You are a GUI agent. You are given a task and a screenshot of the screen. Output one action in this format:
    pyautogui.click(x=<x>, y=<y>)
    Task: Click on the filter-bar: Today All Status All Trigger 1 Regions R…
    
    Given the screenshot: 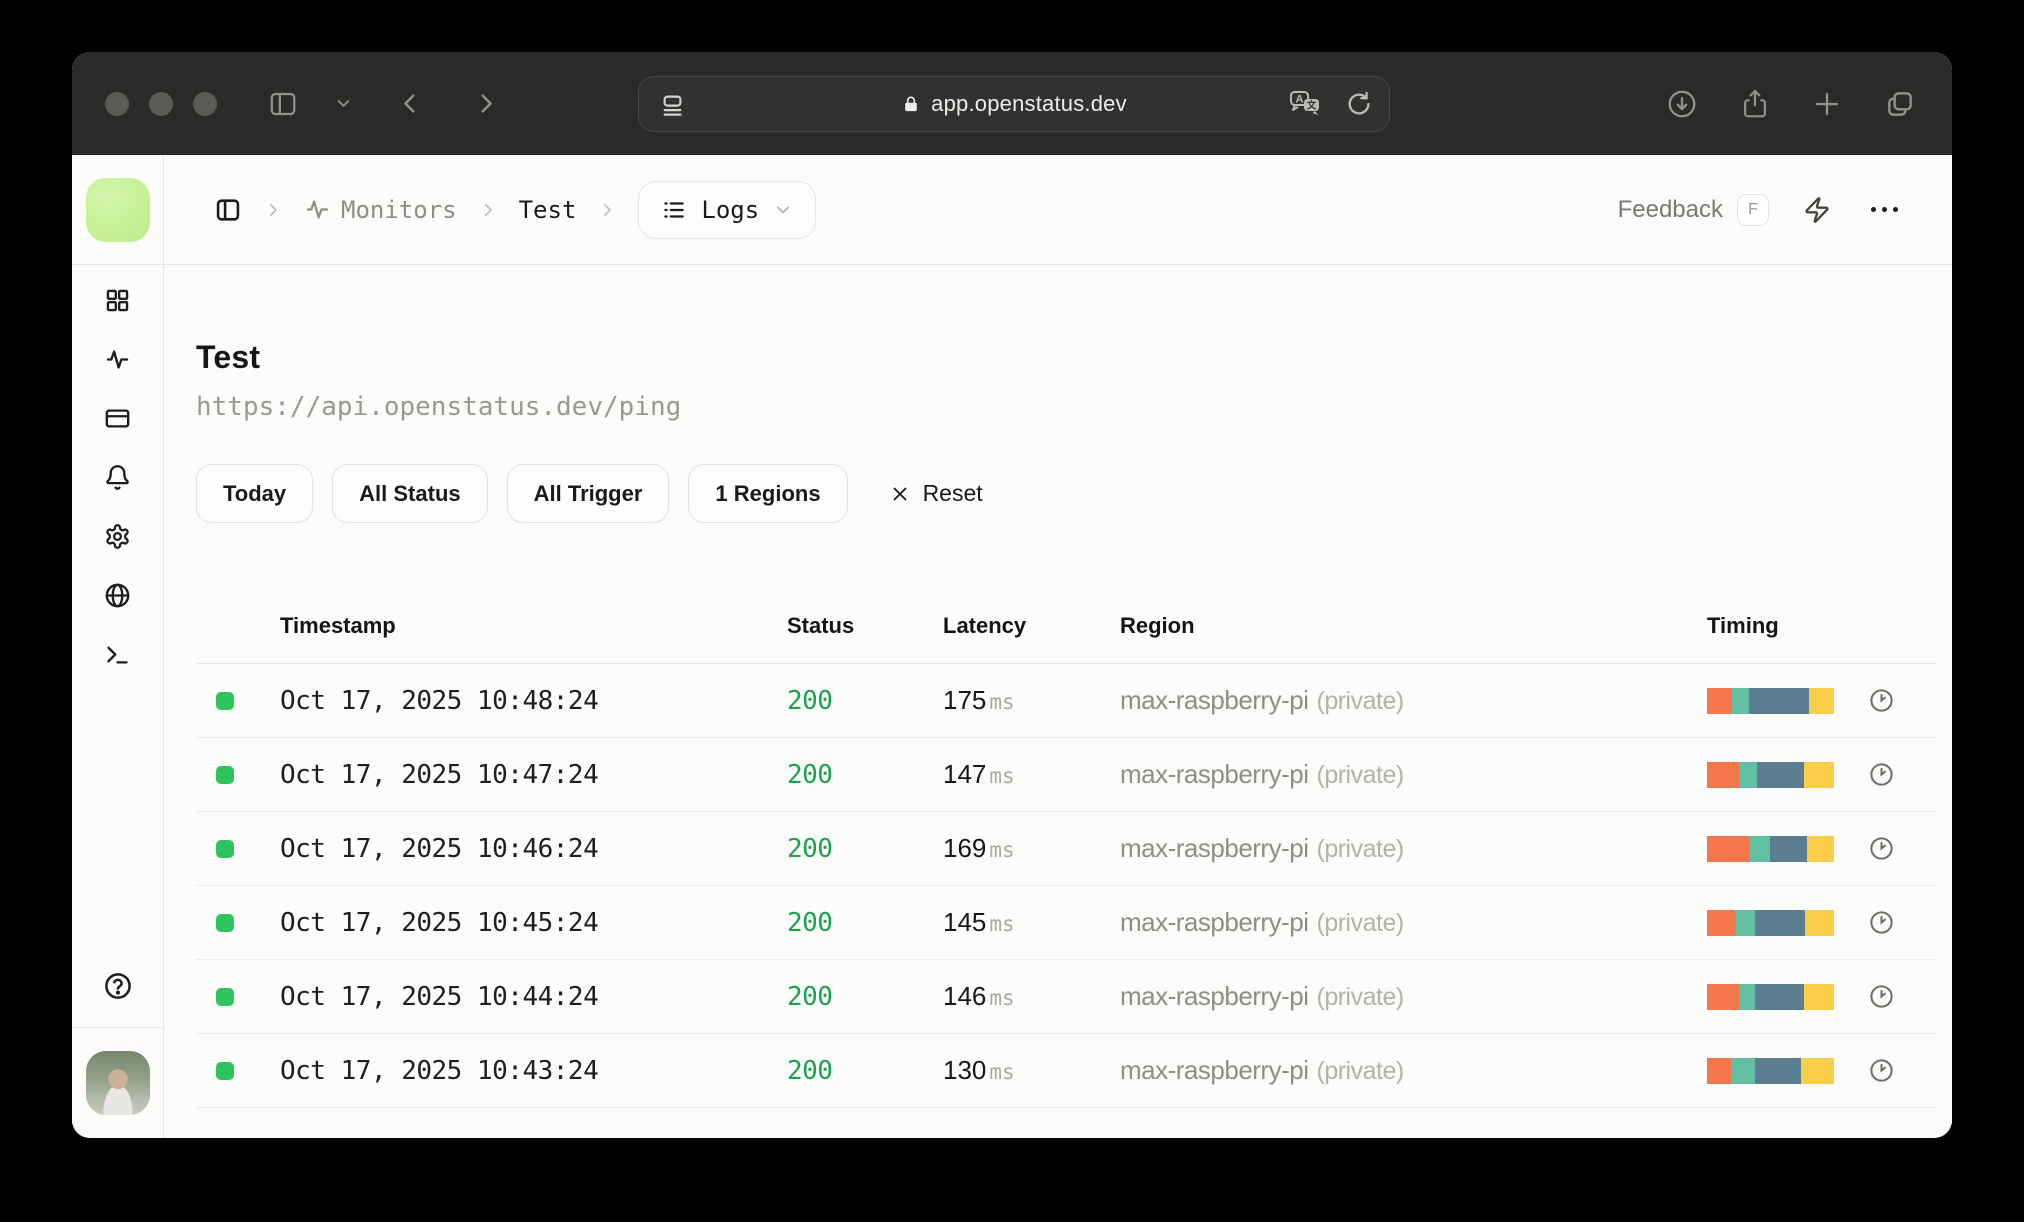 What is the action you would take?
    pyautogui.click(x=1066, y=493)
    